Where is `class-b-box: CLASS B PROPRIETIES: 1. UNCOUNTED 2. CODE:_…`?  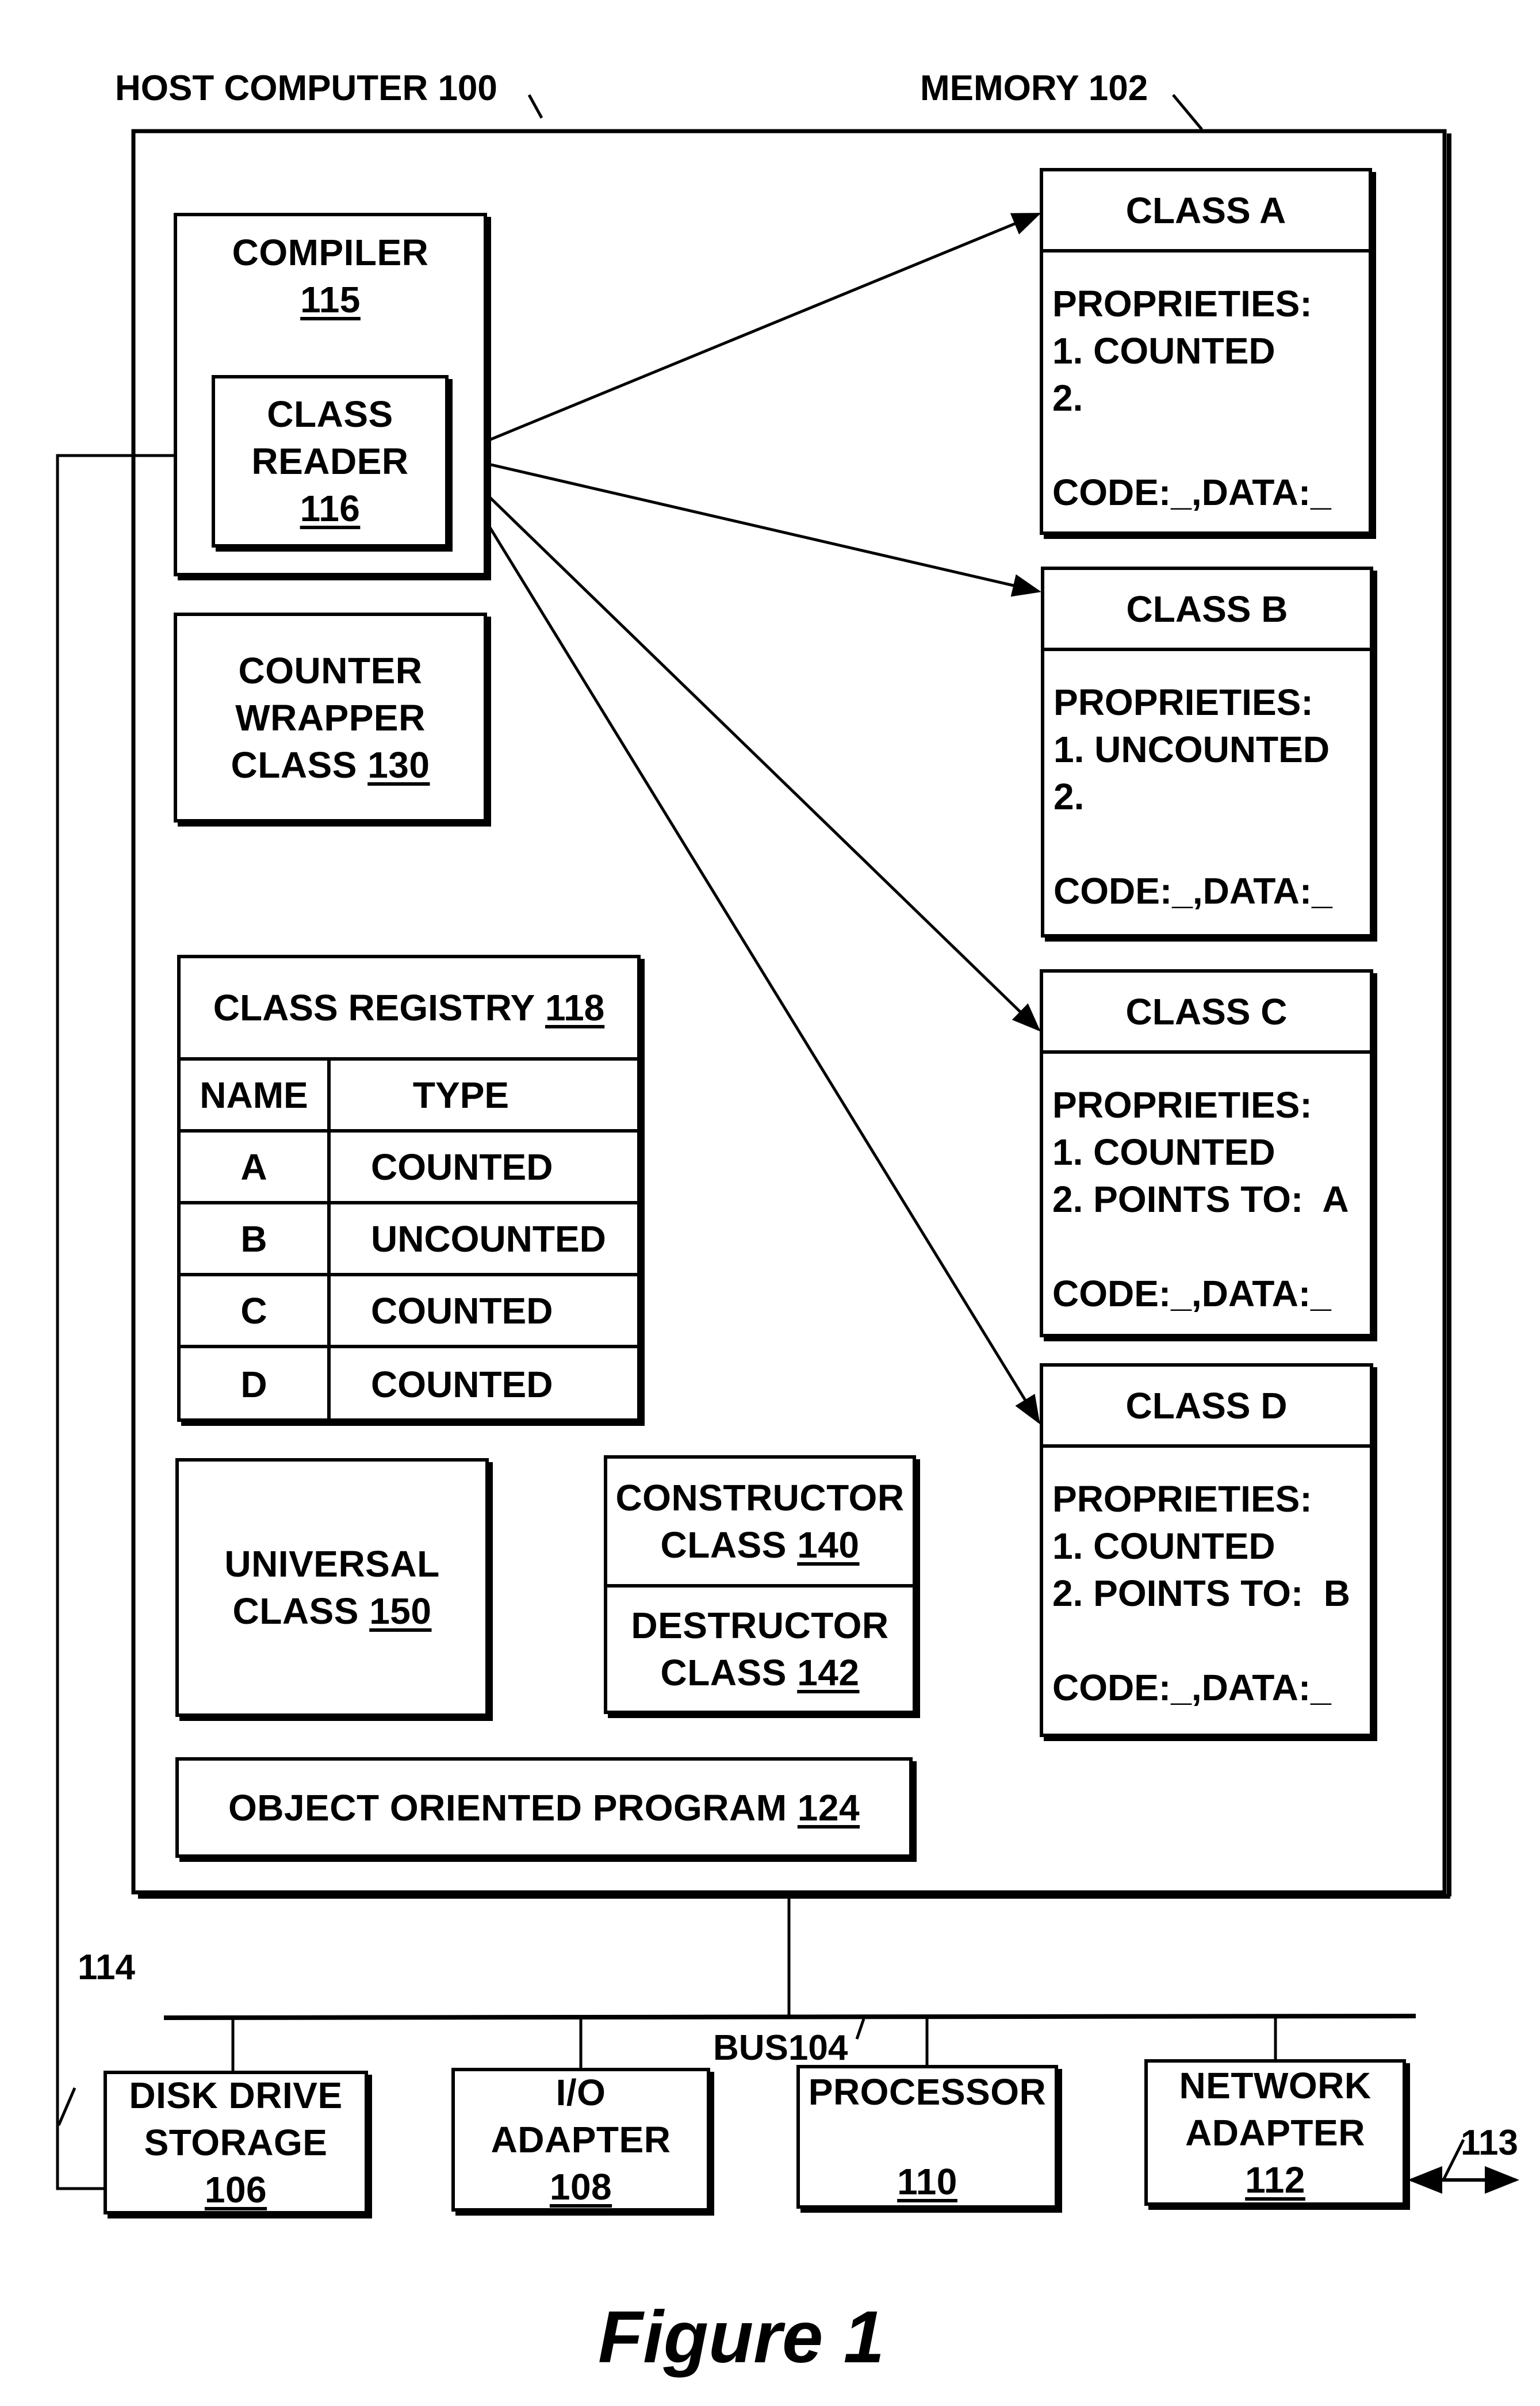
class-b-box: CLASS B PROPRIETIES: 1. UNCOUNTED 2. CODE:_… is located at coordinates (1207, 753).